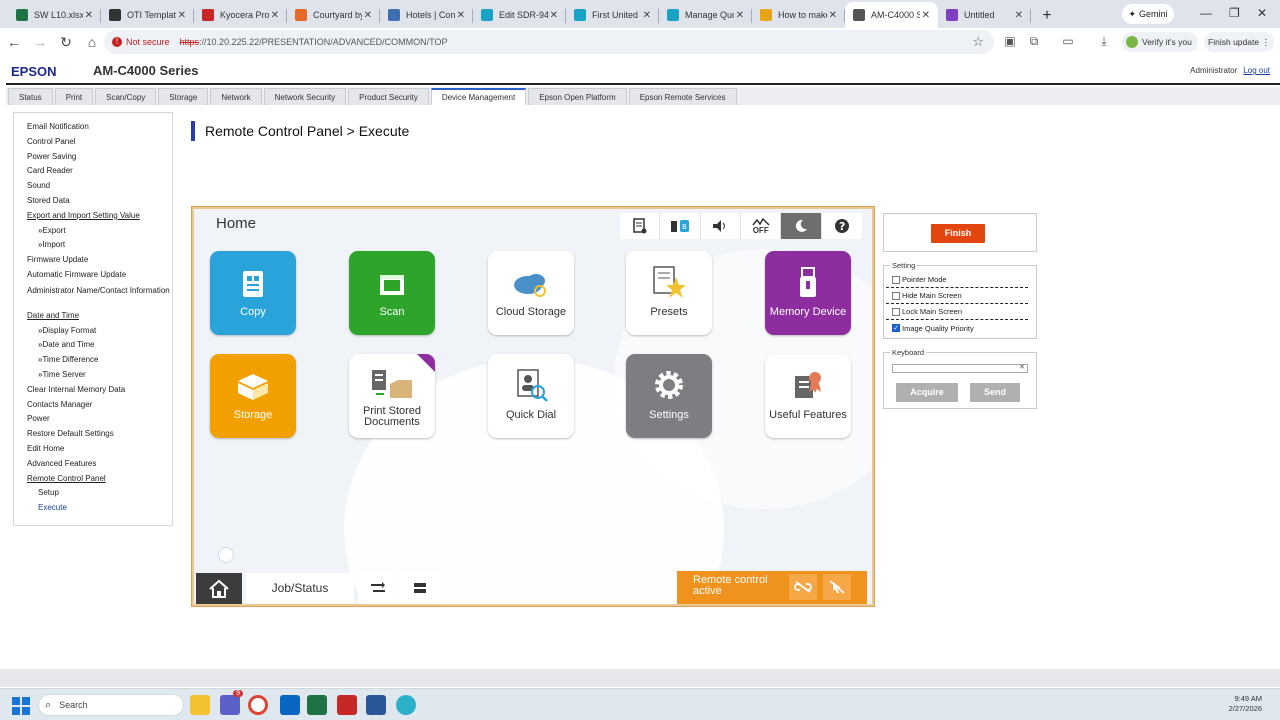 Image resolution: width=1280 pixels, height=720 pixels. Describe the element at coordinates (896, 328) in the screenshot. I see `checkbox: ✓` at that location.